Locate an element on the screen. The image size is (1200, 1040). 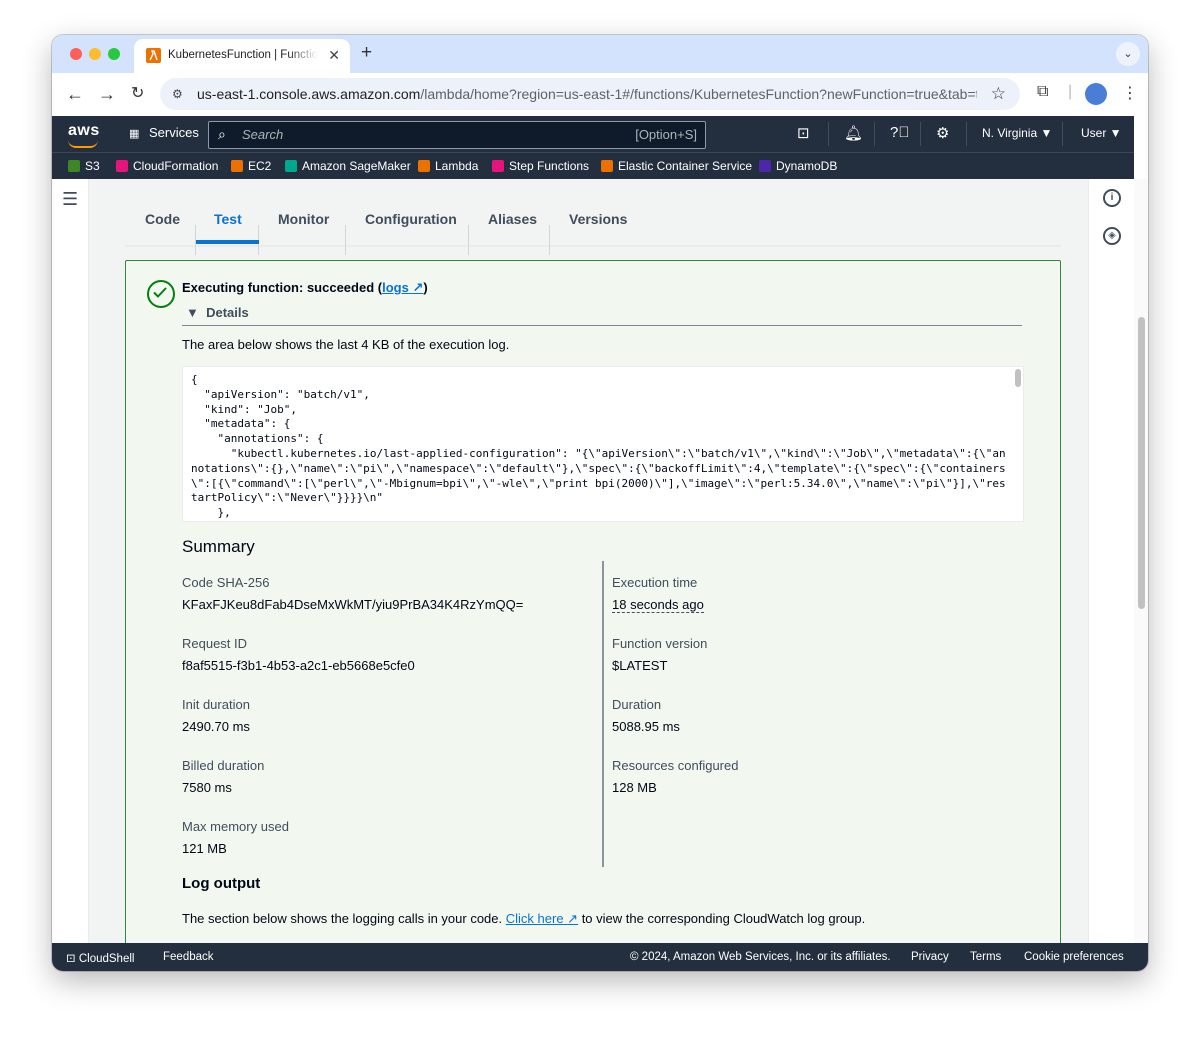
request-id-value: f8af5515-f3b1-4b53-a2c1-eb5668e5cfe0 is located at coordinates (298, 665).